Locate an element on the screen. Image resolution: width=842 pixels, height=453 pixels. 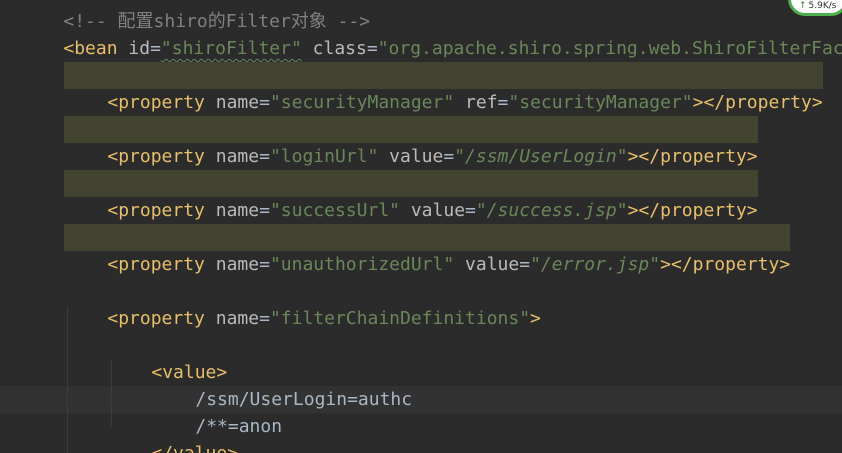
ref-attr: ref is located at coordinates (481, 102).